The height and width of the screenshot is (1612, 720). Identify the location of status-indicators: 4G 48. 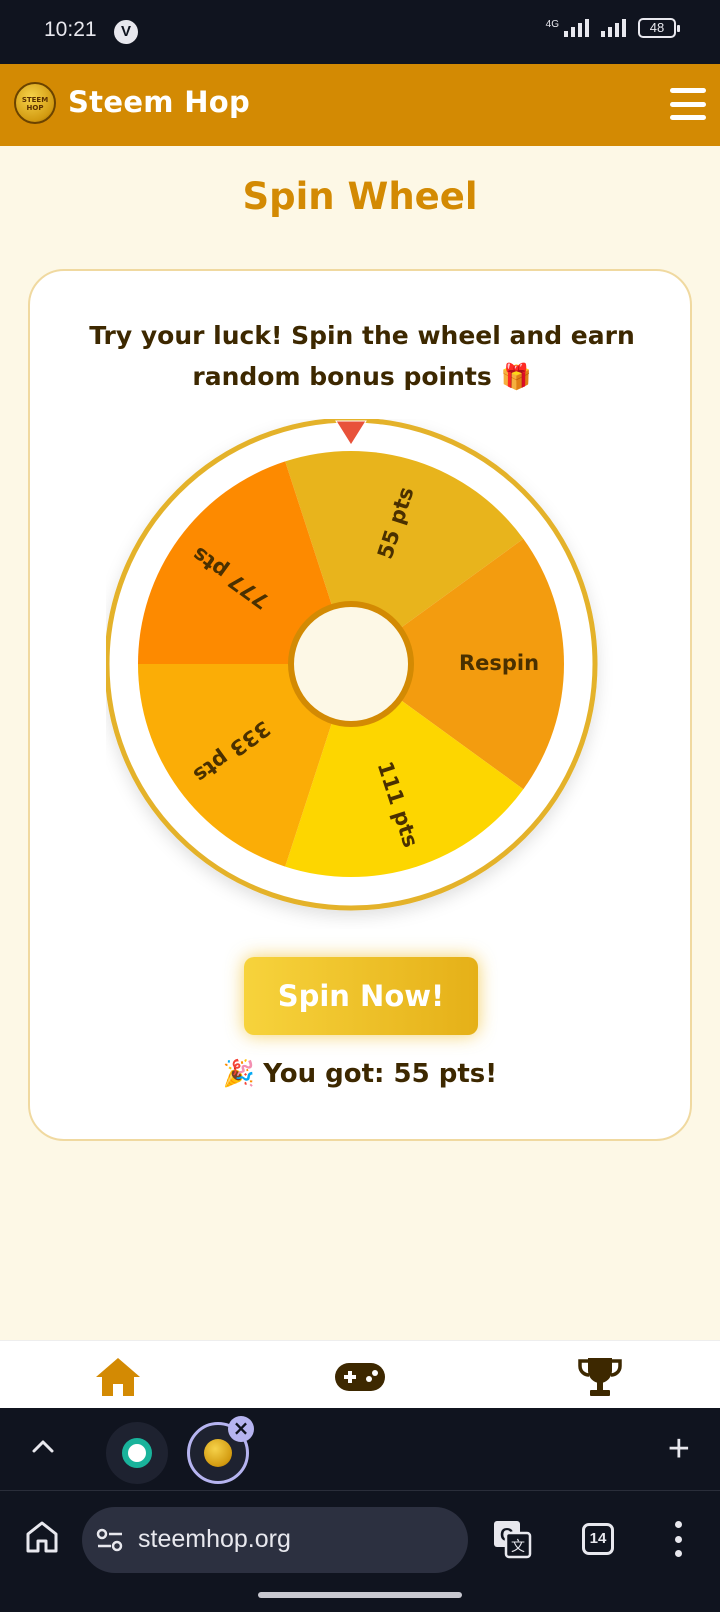
(613, 28).